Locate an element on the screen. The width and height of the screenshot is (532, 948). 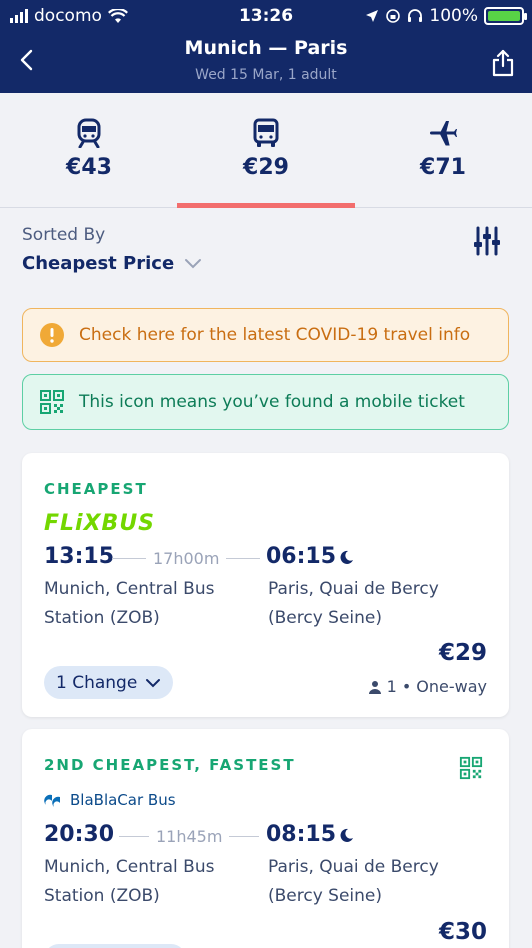
transport-mode-tabs: €43 €29 €71 is located at coordinates (266, 150).